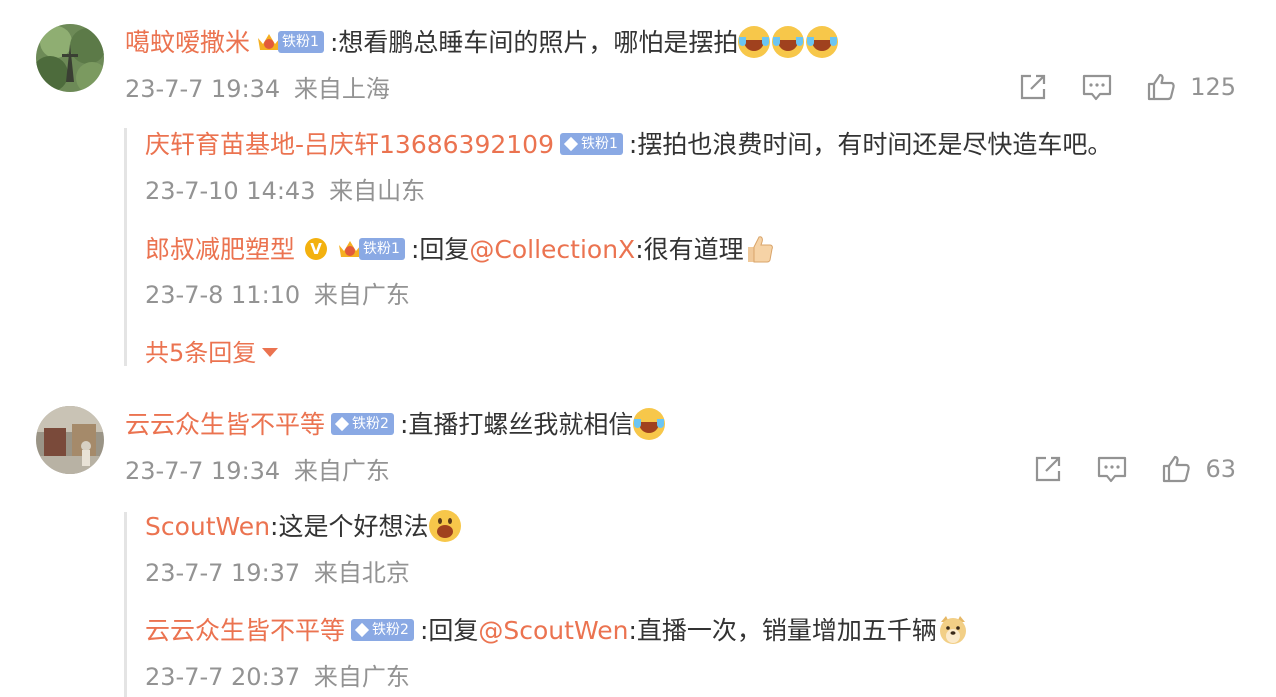  I want to click on reply-location: 来自山东, so click(377, 191).